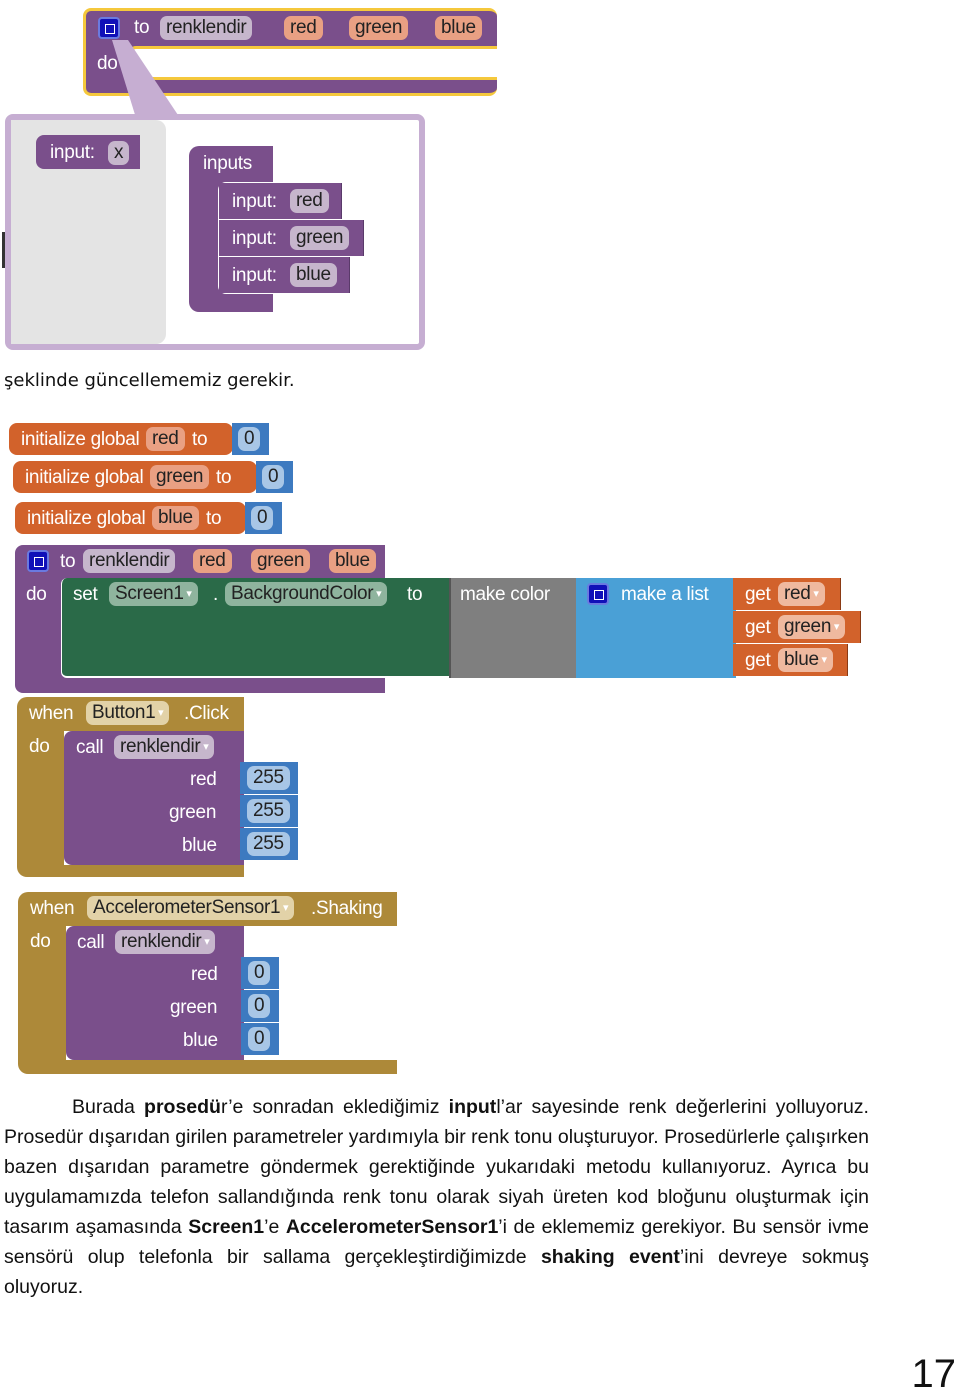 This screenshot has width=960, height=1392. What do you see at coordinates (175, 518) in the screenshot?
I see `global-name-field: blue` at bounding box center [175, 518].